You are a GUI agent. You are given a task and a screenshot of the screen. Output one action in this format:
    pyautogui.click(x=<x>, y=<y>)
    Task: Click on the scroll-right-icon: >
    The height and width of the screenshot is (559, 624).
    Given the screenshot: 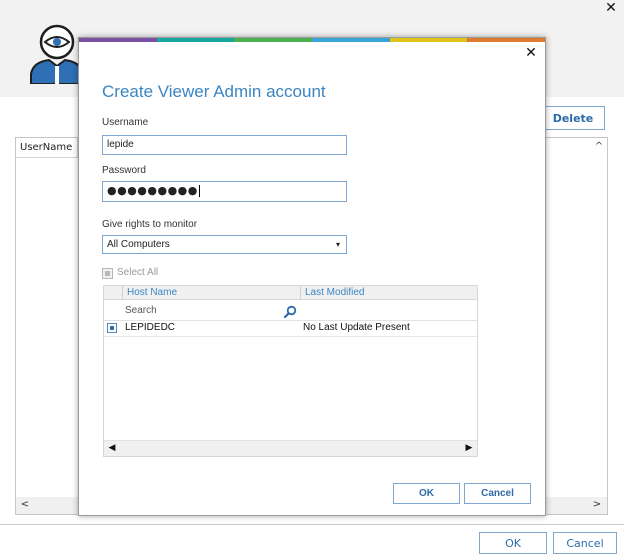 What is the action you would take?
    pyautogui.click(x=597, y=505)
    